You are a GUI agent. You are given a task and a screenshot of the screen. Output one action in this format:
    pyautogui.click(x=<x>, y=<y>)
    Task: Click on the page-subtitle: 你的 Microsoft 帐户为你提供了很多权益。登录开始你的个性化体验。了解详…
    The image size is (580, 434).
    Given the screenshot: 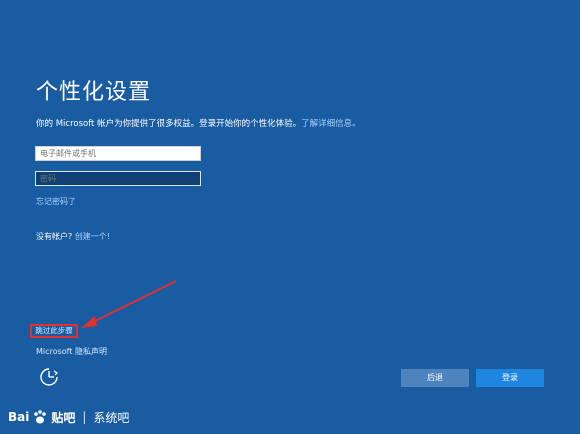 What is the action you would take?
    pyautogui.click(x=198, y=123)
    